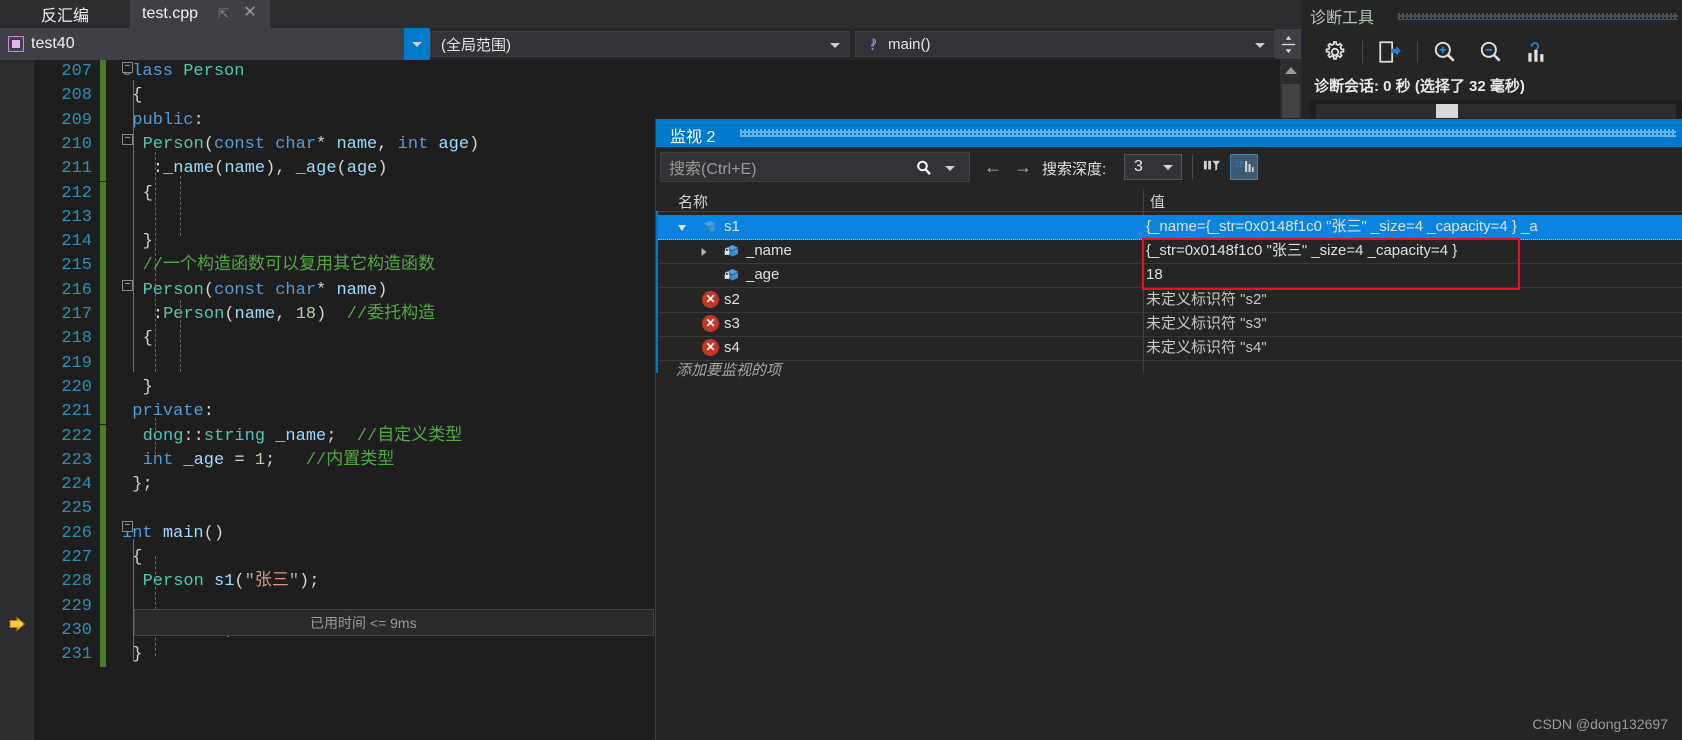 The height and width of the screenshot is (740, 1682). I want to click on line-number: 220, so click(76, 387).